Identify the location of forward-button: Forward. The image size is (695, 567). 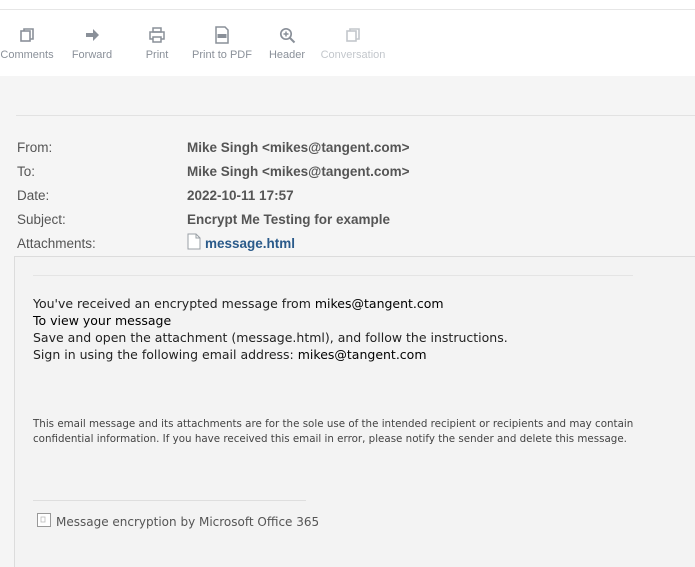
(92, 40).